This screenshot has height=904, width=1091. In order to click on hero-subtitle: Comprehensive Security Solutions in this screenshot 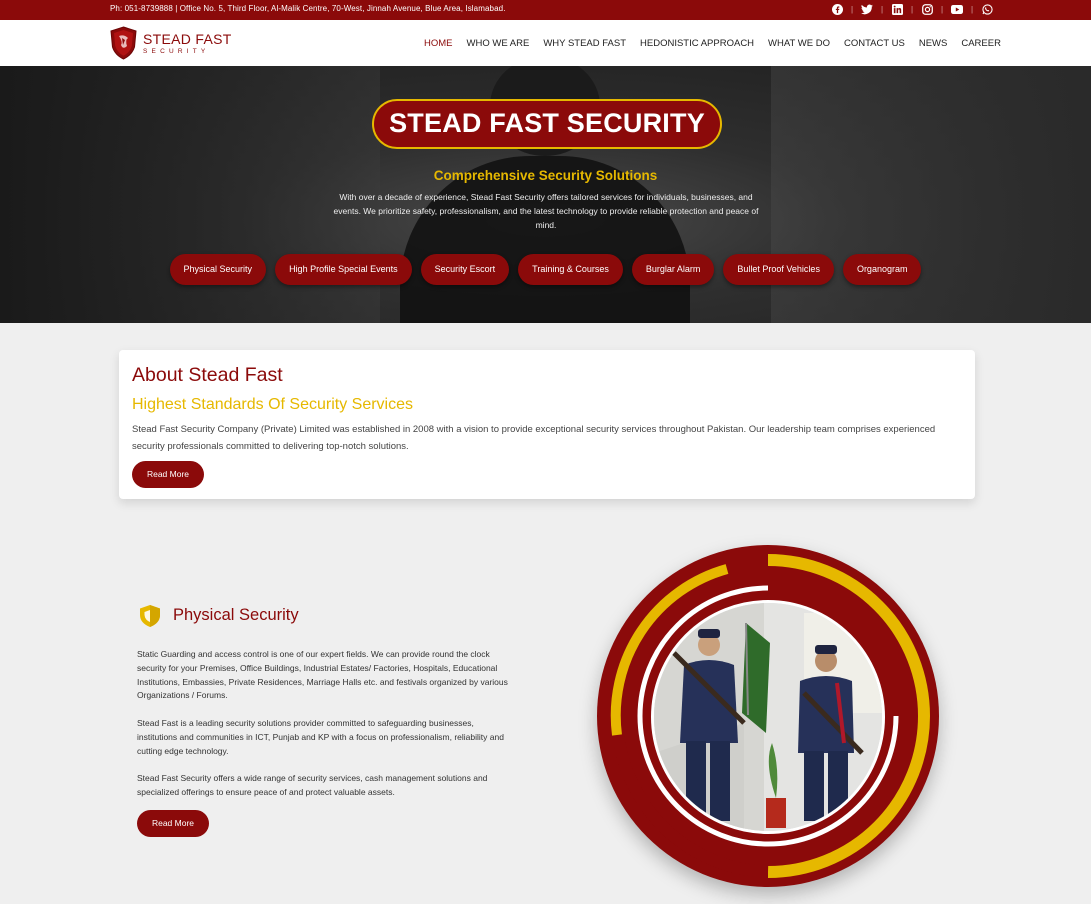, I will do `click(545, 175)`.